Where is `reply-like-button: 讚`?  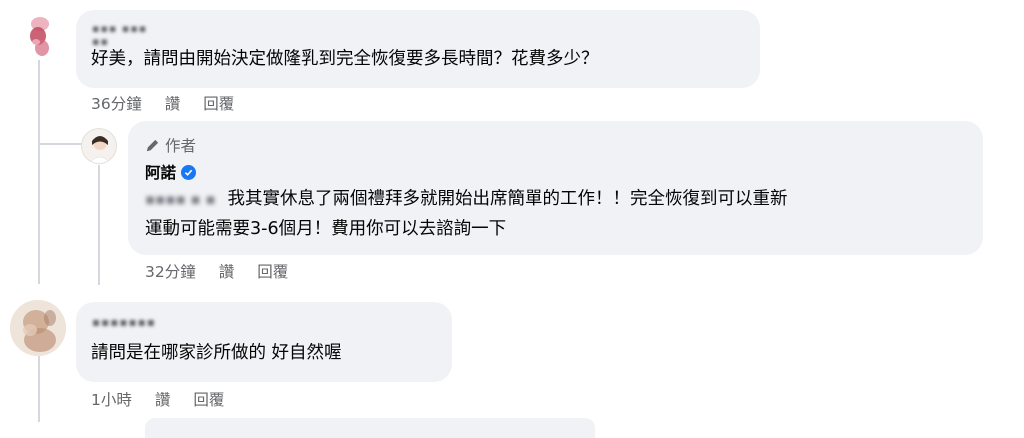 reply-like-button: 讚 is located at coordinates (227, 271).